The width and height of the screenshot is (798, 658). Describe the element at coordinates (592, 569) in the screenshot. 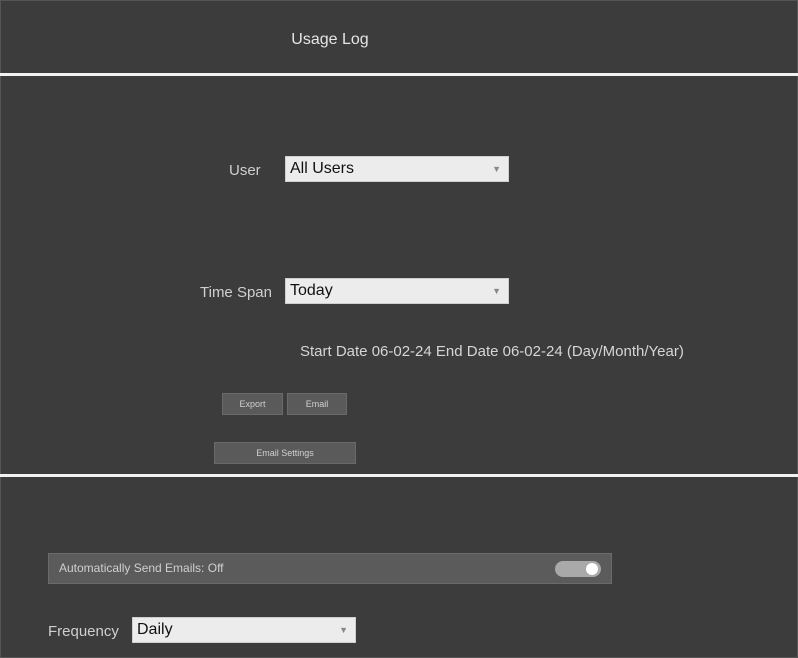

I see `toggle-knob` at that location.